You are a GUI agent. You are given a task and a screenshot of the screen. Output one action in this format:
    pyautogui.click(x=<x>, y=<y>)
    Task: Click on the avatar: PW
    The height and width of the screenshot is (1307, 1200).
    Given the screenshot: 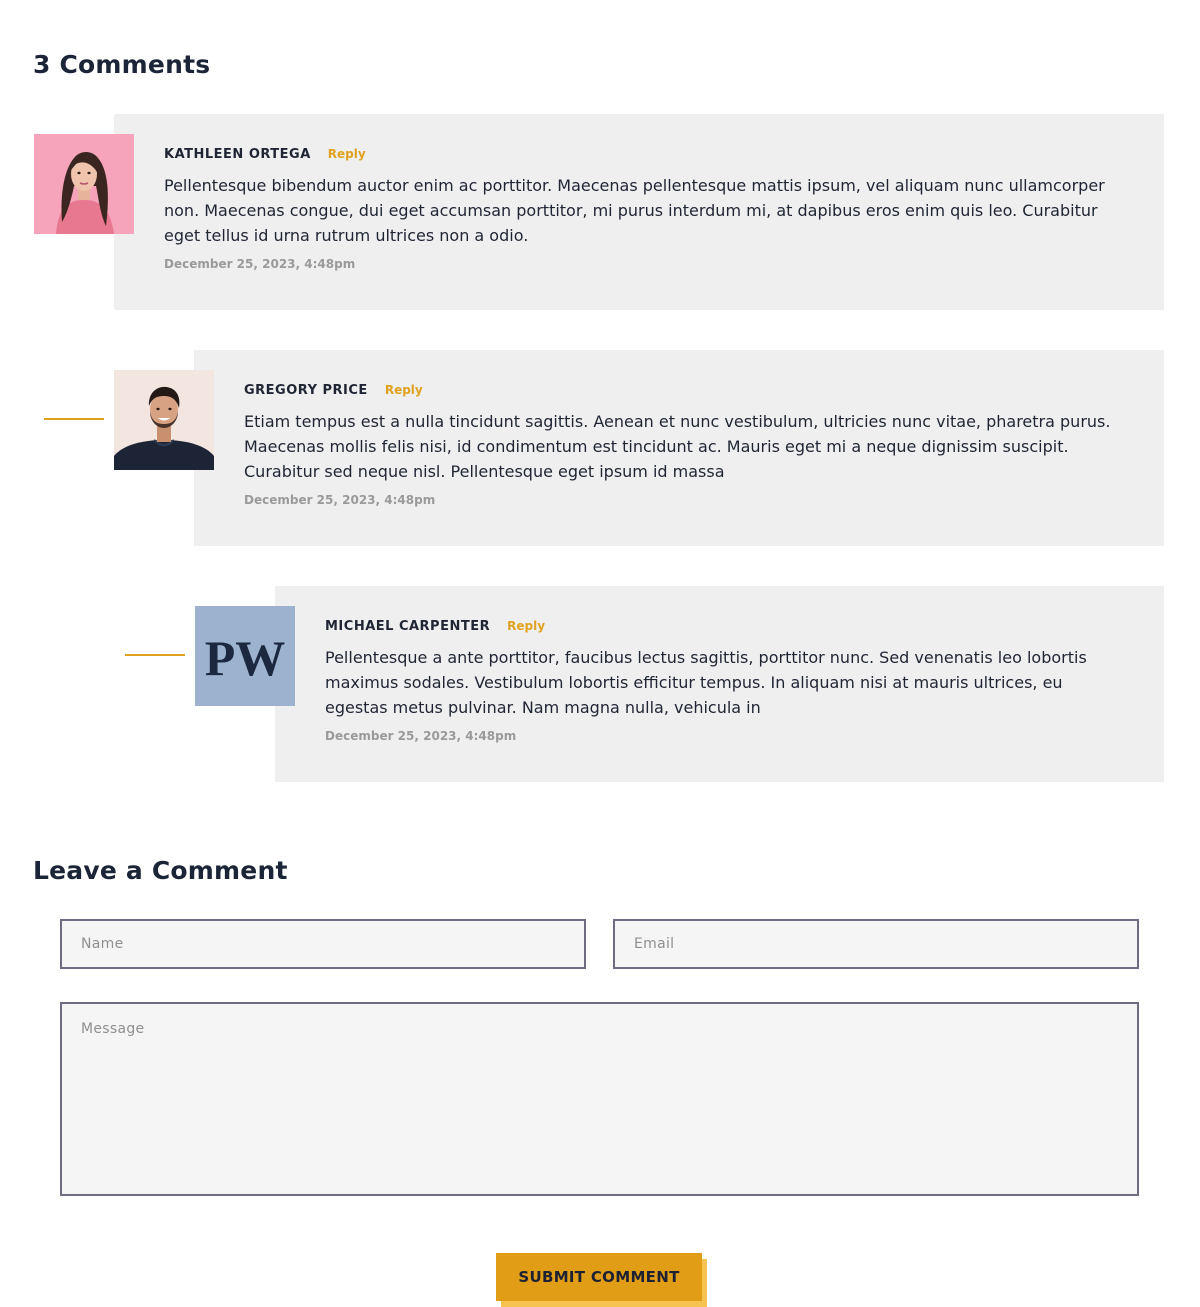 What is the action you would take?
    pyautogui.click(x=245, y=656)
    